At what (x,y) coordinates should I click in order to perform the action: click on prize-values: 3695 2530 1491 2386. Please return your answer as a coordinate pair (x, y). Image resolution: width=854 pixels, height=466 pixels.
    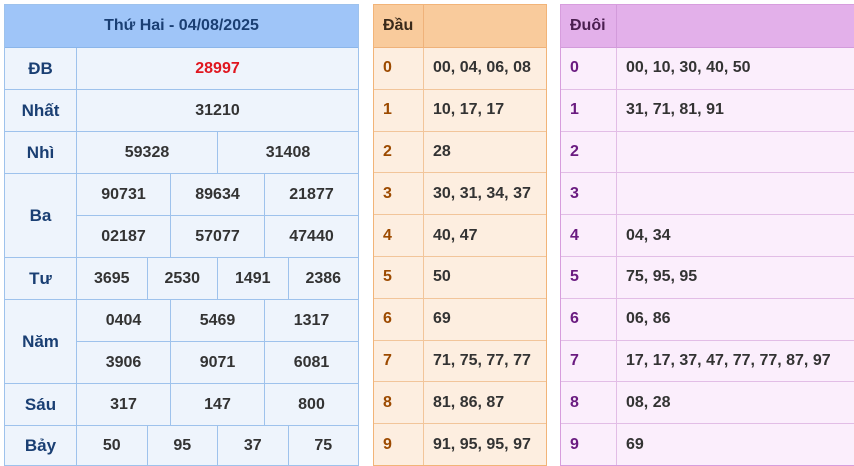
    Looking at the image, I should click on (217, 278).